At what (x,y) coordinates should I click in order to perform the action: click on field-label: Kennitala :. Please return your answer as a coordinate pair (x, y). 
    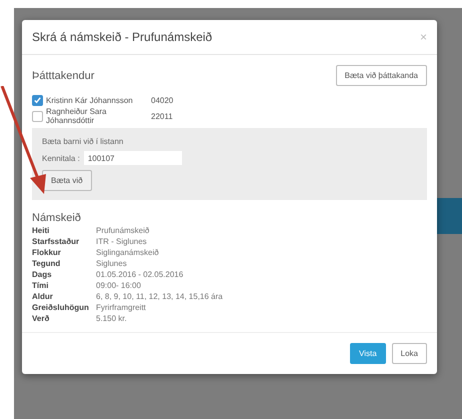
    Looking at the image, I should click on (61, 158).